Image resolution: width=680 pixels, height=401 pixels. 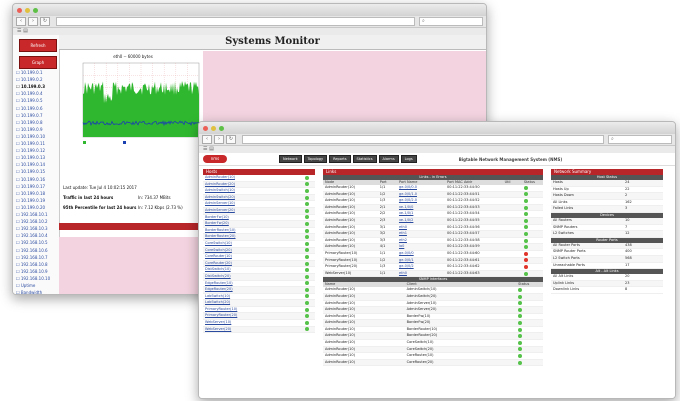 I want to click on graph-button: Graph, so click(x=38, y=62).